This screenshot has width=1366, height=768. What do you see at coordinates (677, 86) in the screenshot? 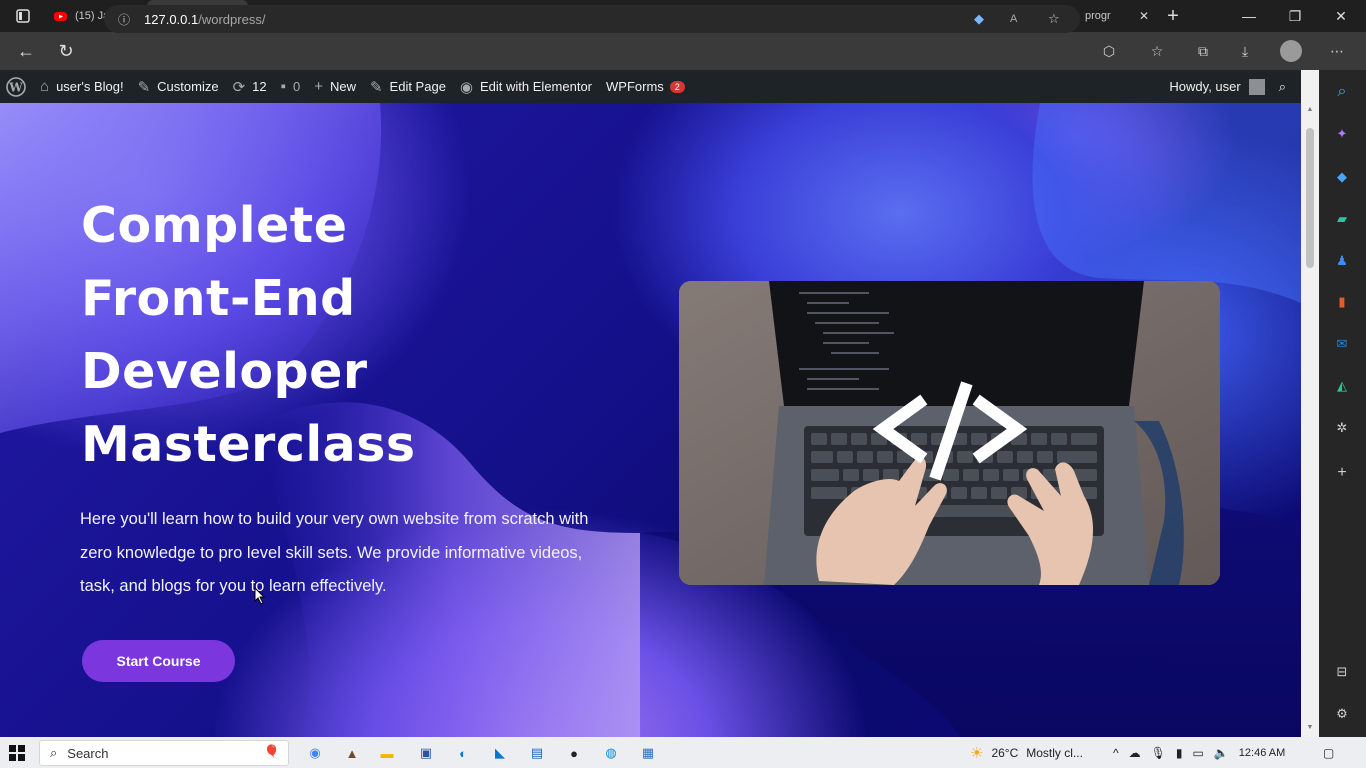
I see `wpforms-badge: 2` at bounding box center [677, 86].